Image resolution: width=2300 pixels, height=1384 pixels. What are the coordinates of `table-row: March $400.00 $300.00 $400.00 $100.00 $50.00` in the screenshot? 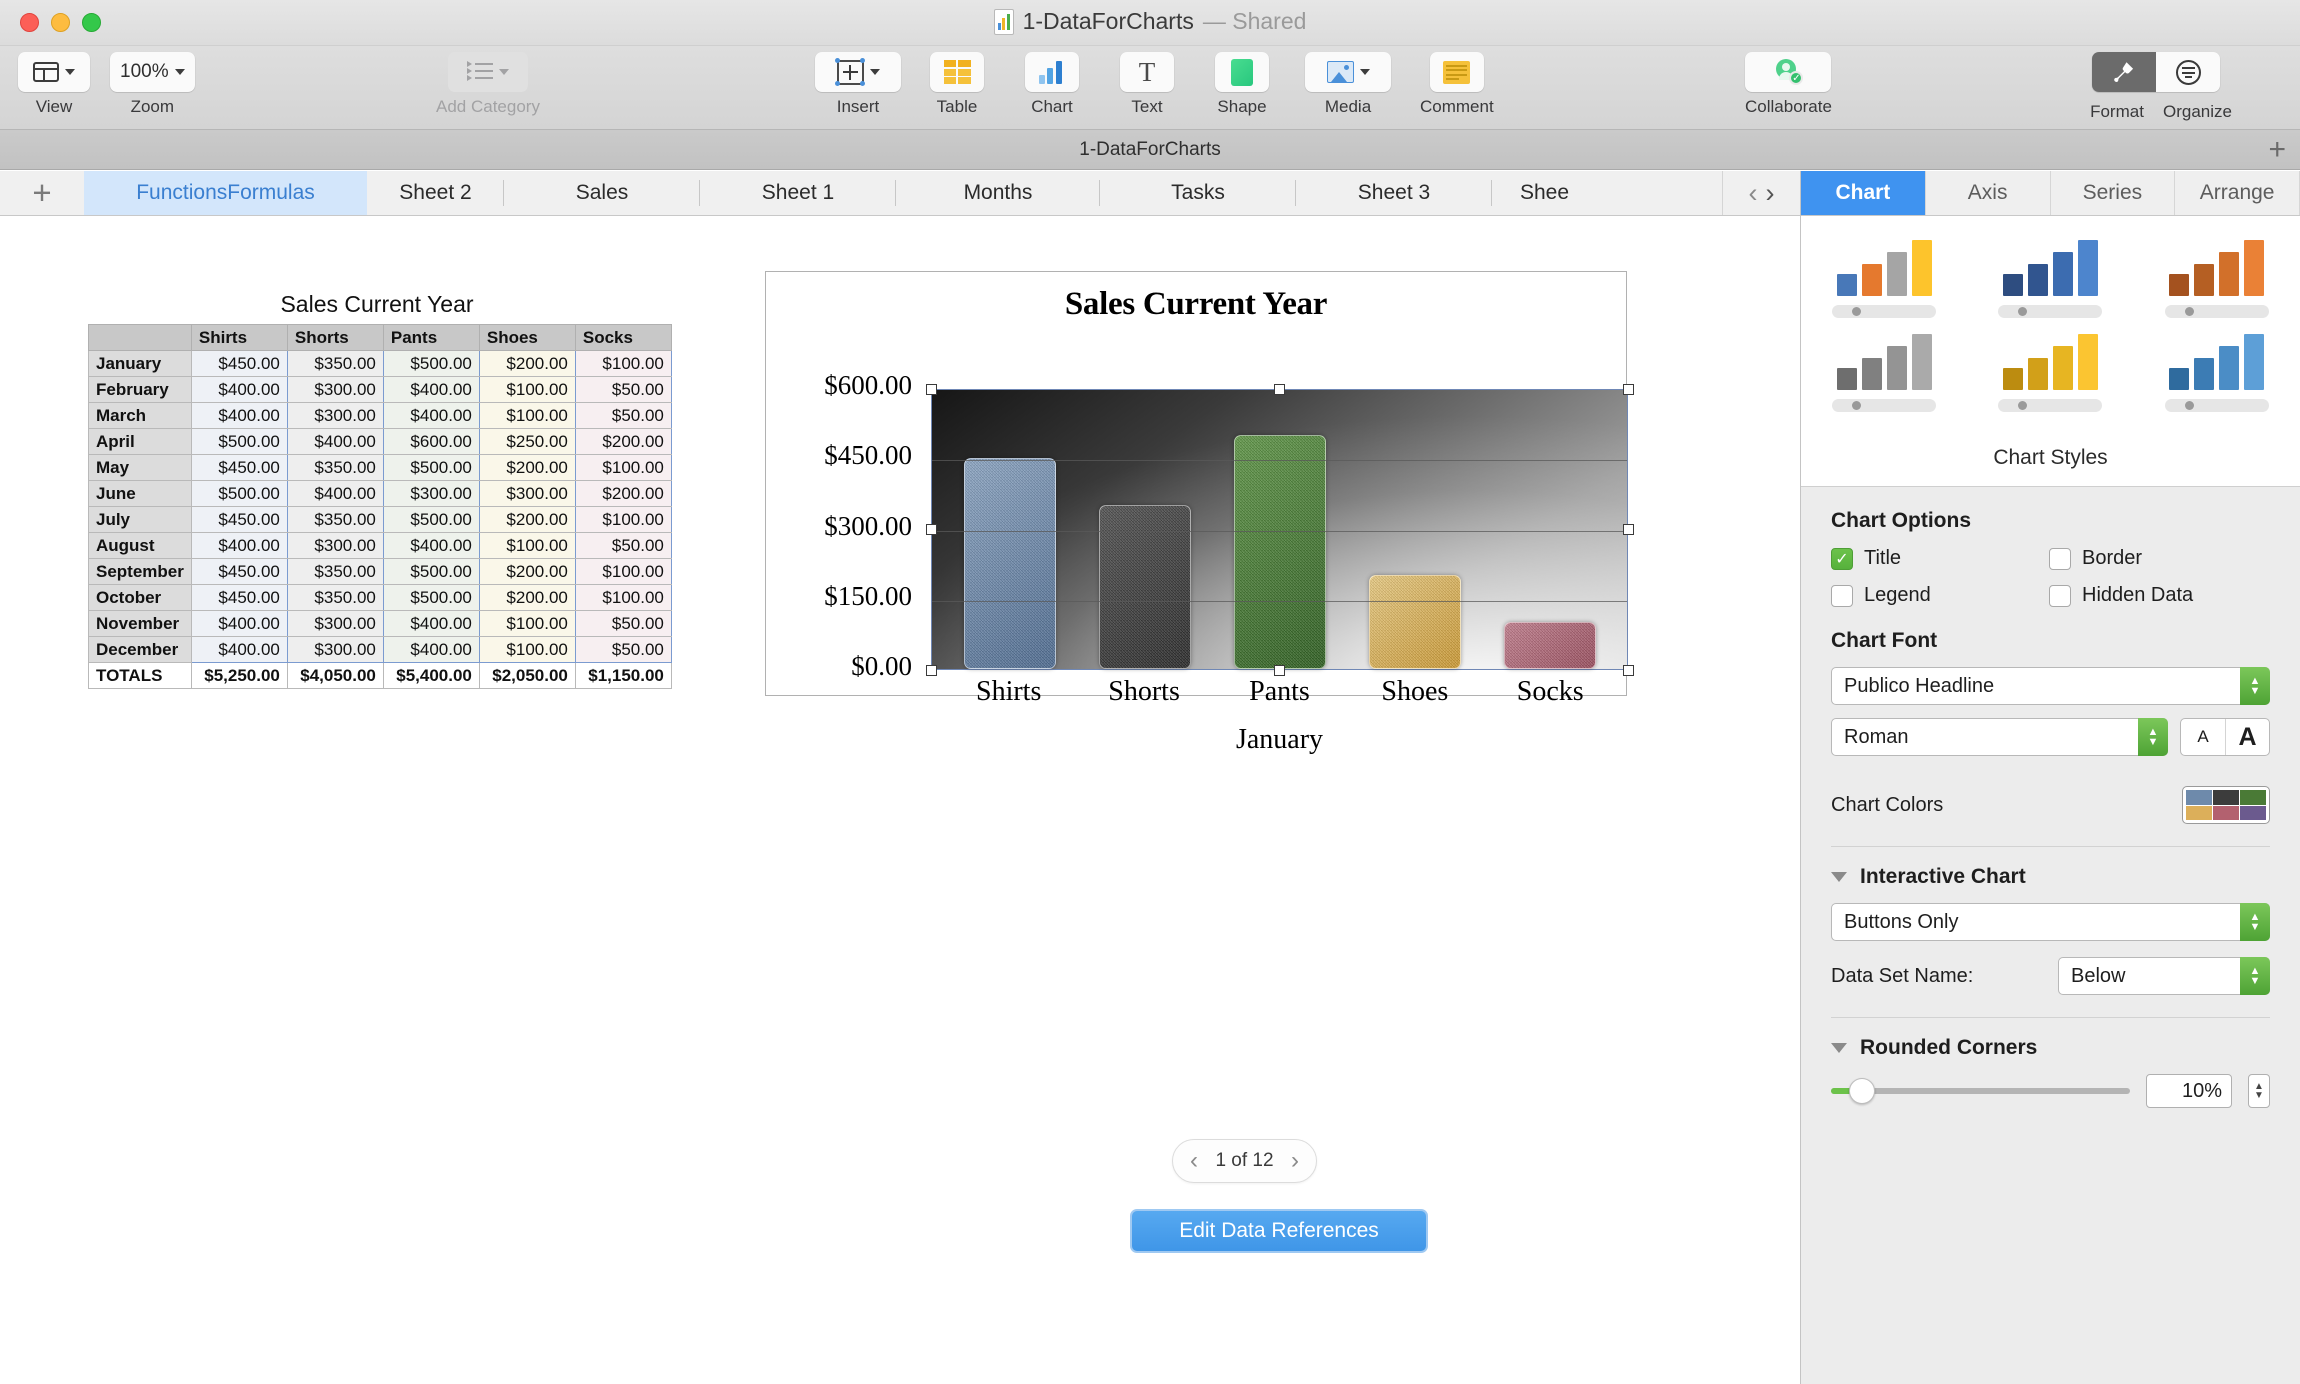 It's located at (380, 415).